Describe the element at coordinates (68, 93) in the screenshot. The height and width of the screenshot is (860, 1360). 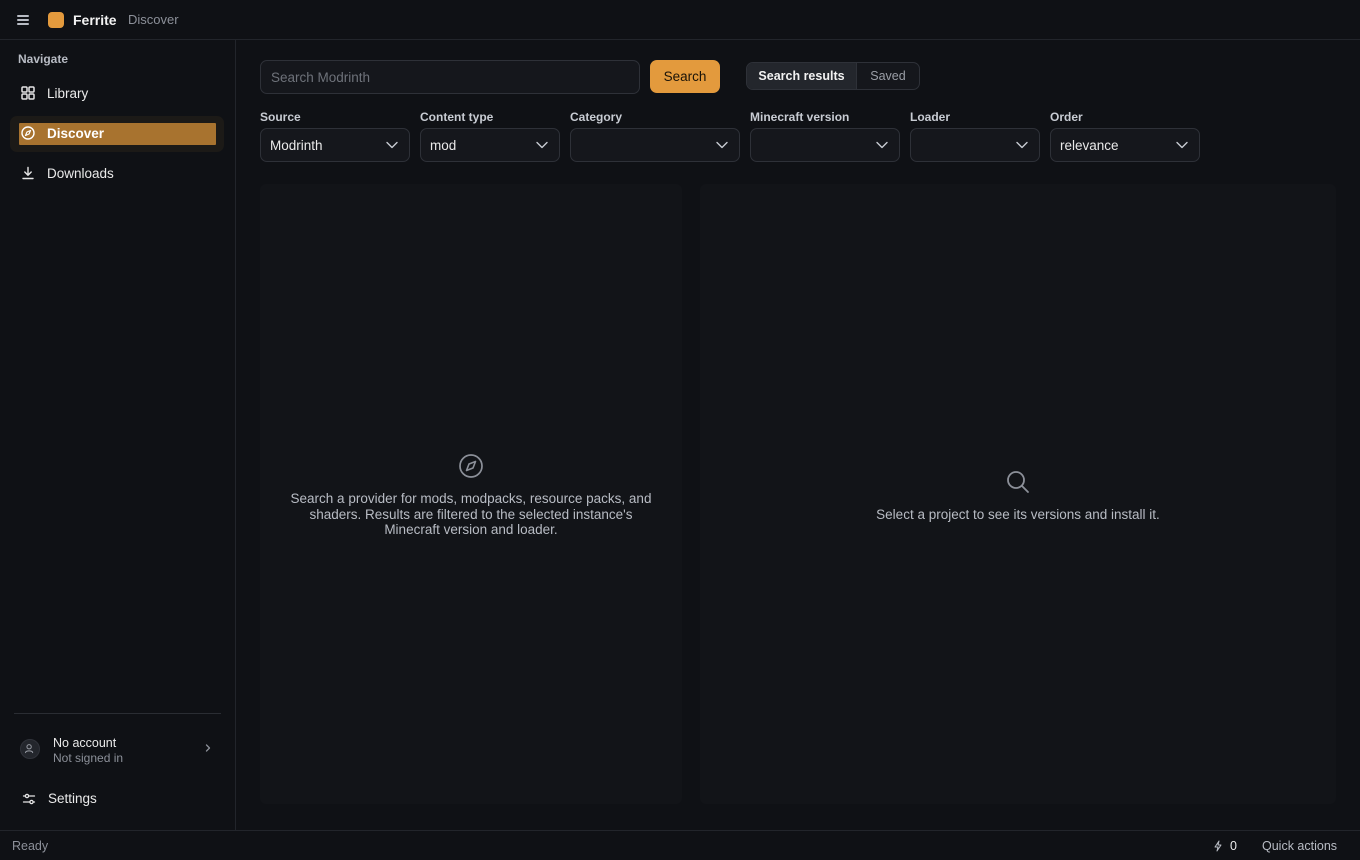
I see `sidebar-item-label: Library` at that location.